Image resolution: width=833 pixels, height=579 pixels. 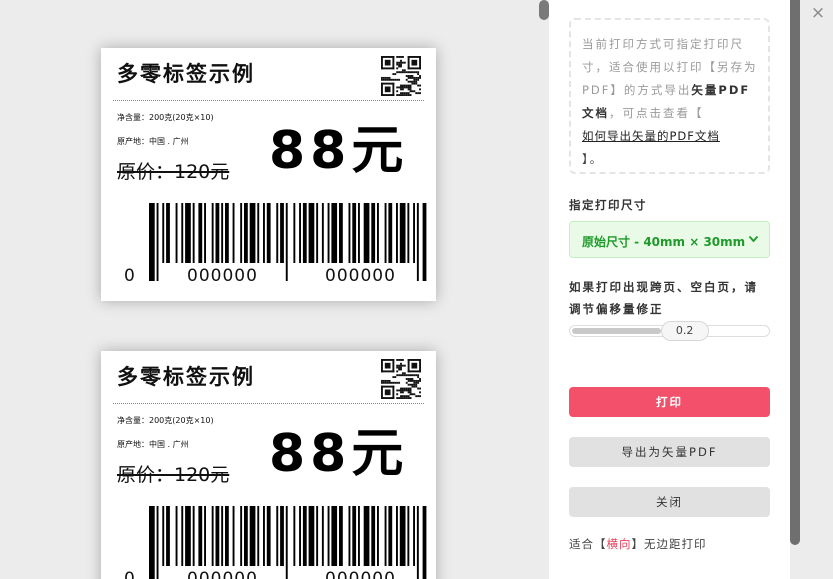 What do you see at coordinates (684, 331) in the screenshot?
I see `slider-thumb: 0.2` at bounding box center [684, 331].